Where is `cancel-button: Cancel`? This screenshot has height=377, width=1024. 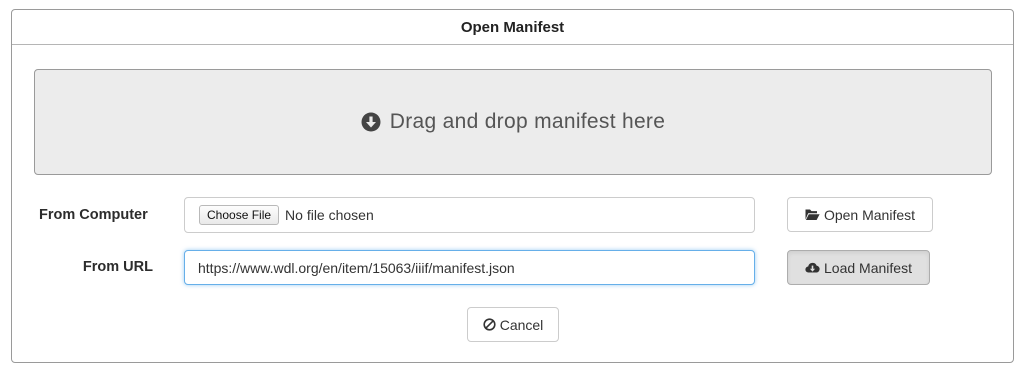 cancel-button: Cancel is located at coordinates (513, 324).